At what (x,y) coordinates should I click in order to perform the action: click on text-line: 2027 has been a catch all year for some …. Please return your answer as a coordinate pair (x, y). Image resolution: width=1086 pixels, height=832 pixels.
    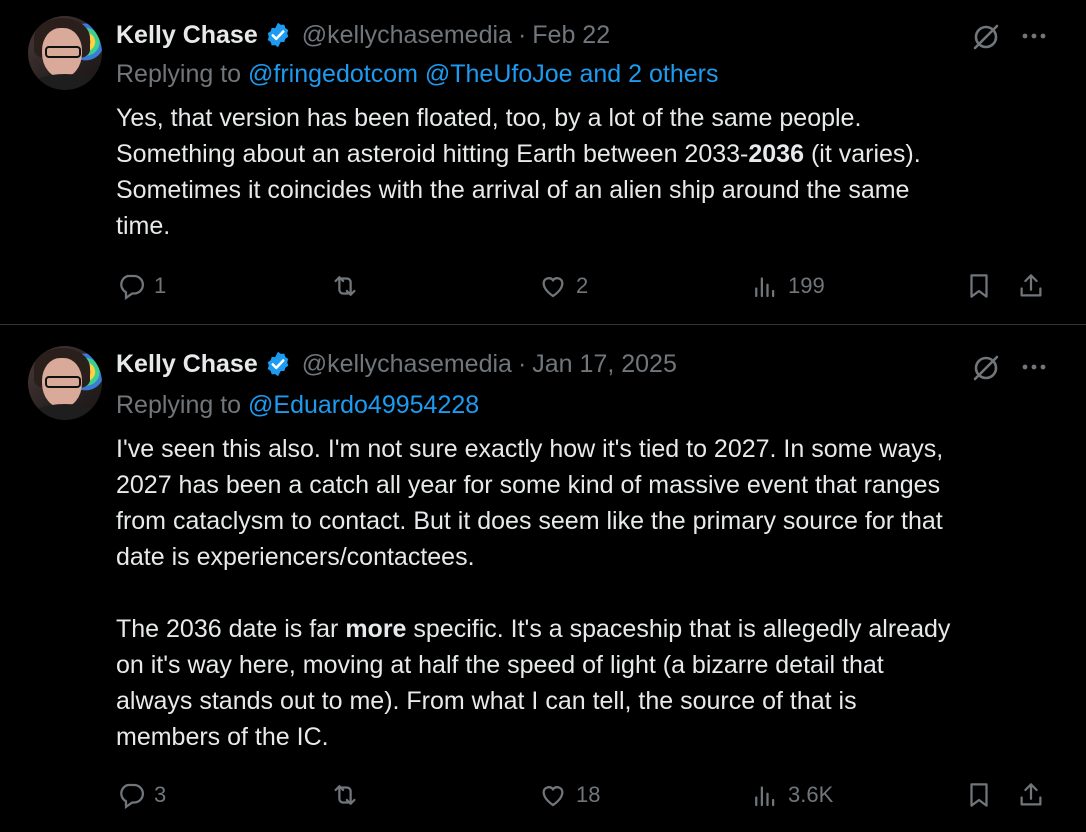
    Looking at the image, I should click on (528, 485).